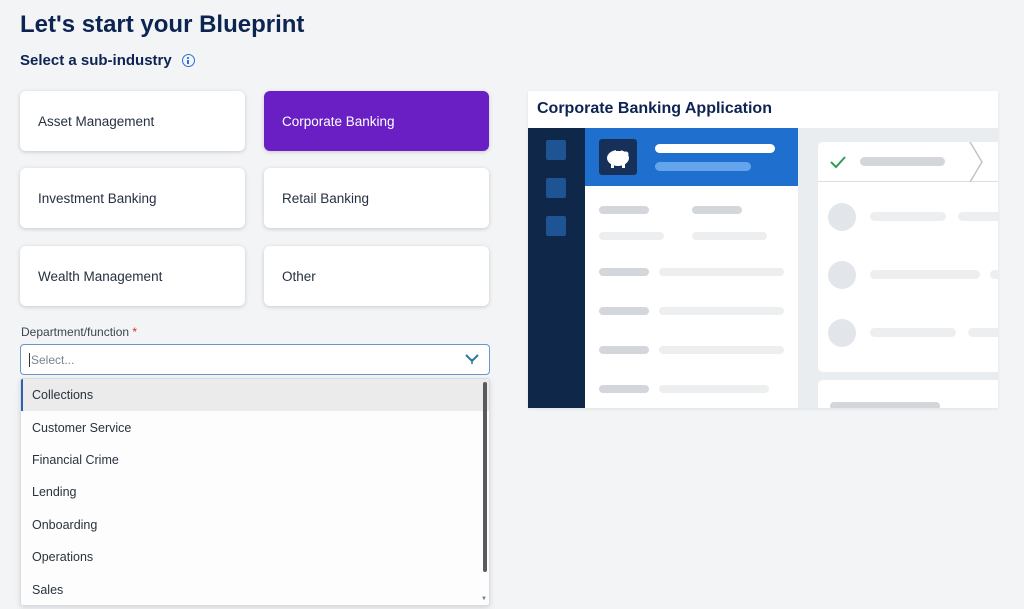  What do you see at coordinates (162, 24) in the screenshot?
I see `page-title: Let's start your Blueprint` at bounding box center [162, 24].